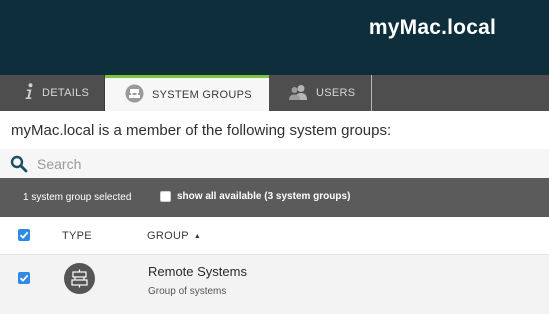  Describe the element at coordinates (197, 236) in the screenshot. I see `sort-ascending-icon: ▲` at that location.